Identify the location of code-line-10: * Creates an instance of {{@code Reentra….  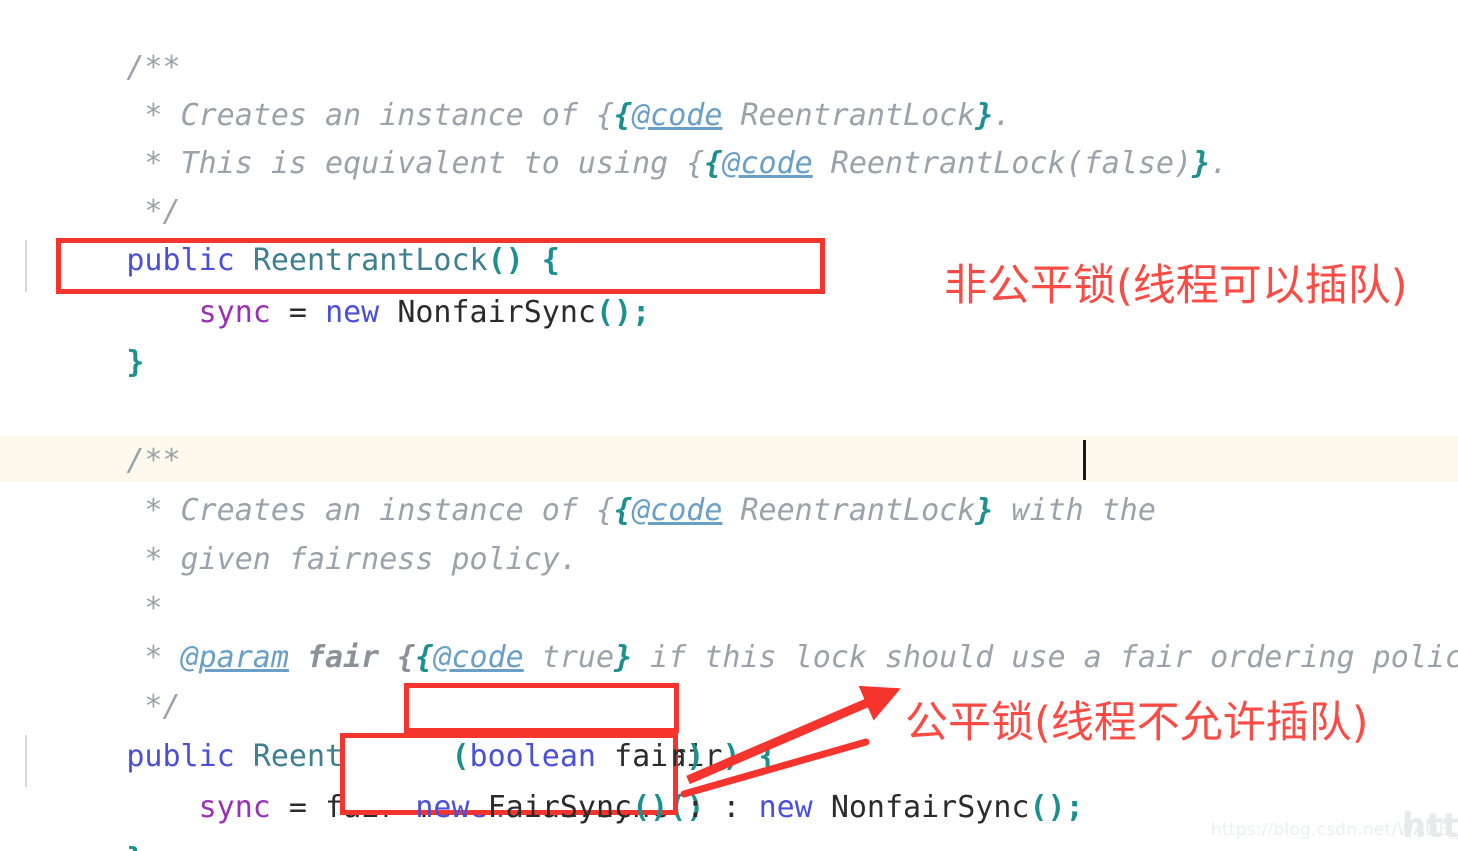
(729, 482).